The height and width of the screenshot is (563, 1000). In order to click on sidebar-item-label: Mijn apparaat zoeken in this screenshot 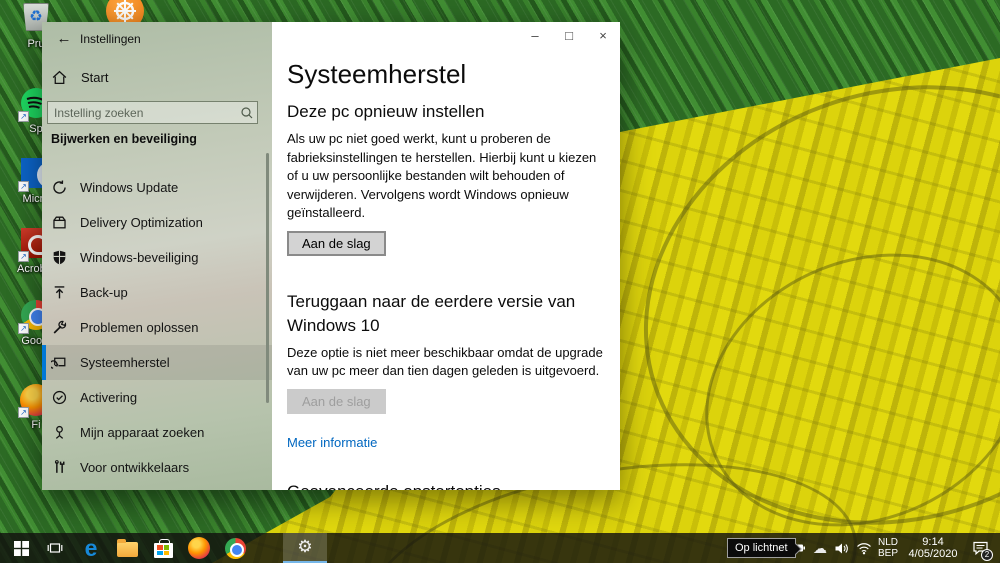, I will do `click(142, 432)`.